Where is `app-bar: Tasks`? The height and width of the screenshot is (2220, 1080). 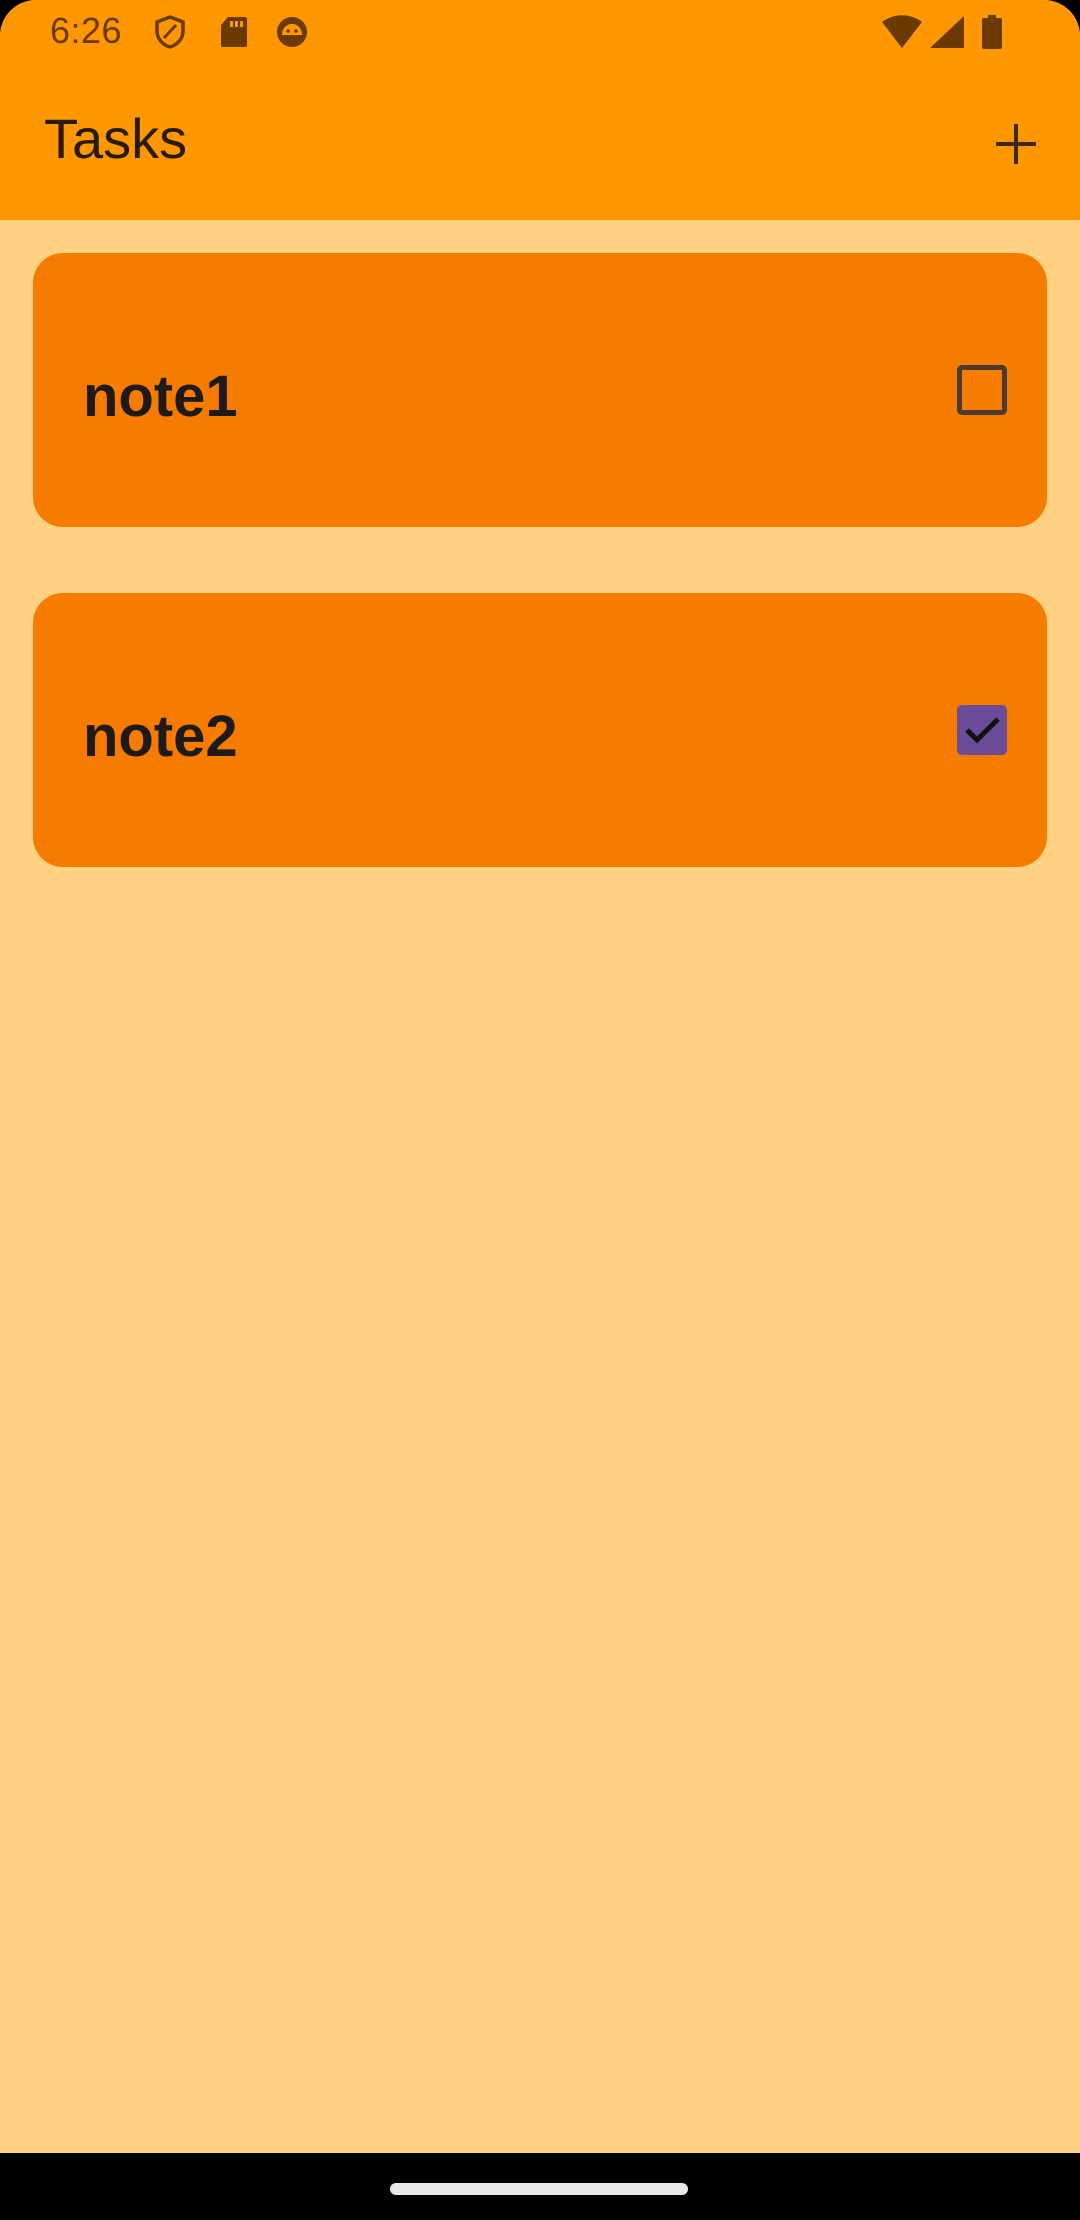
app-bar: Tasks is located at coordinates (540, 143).